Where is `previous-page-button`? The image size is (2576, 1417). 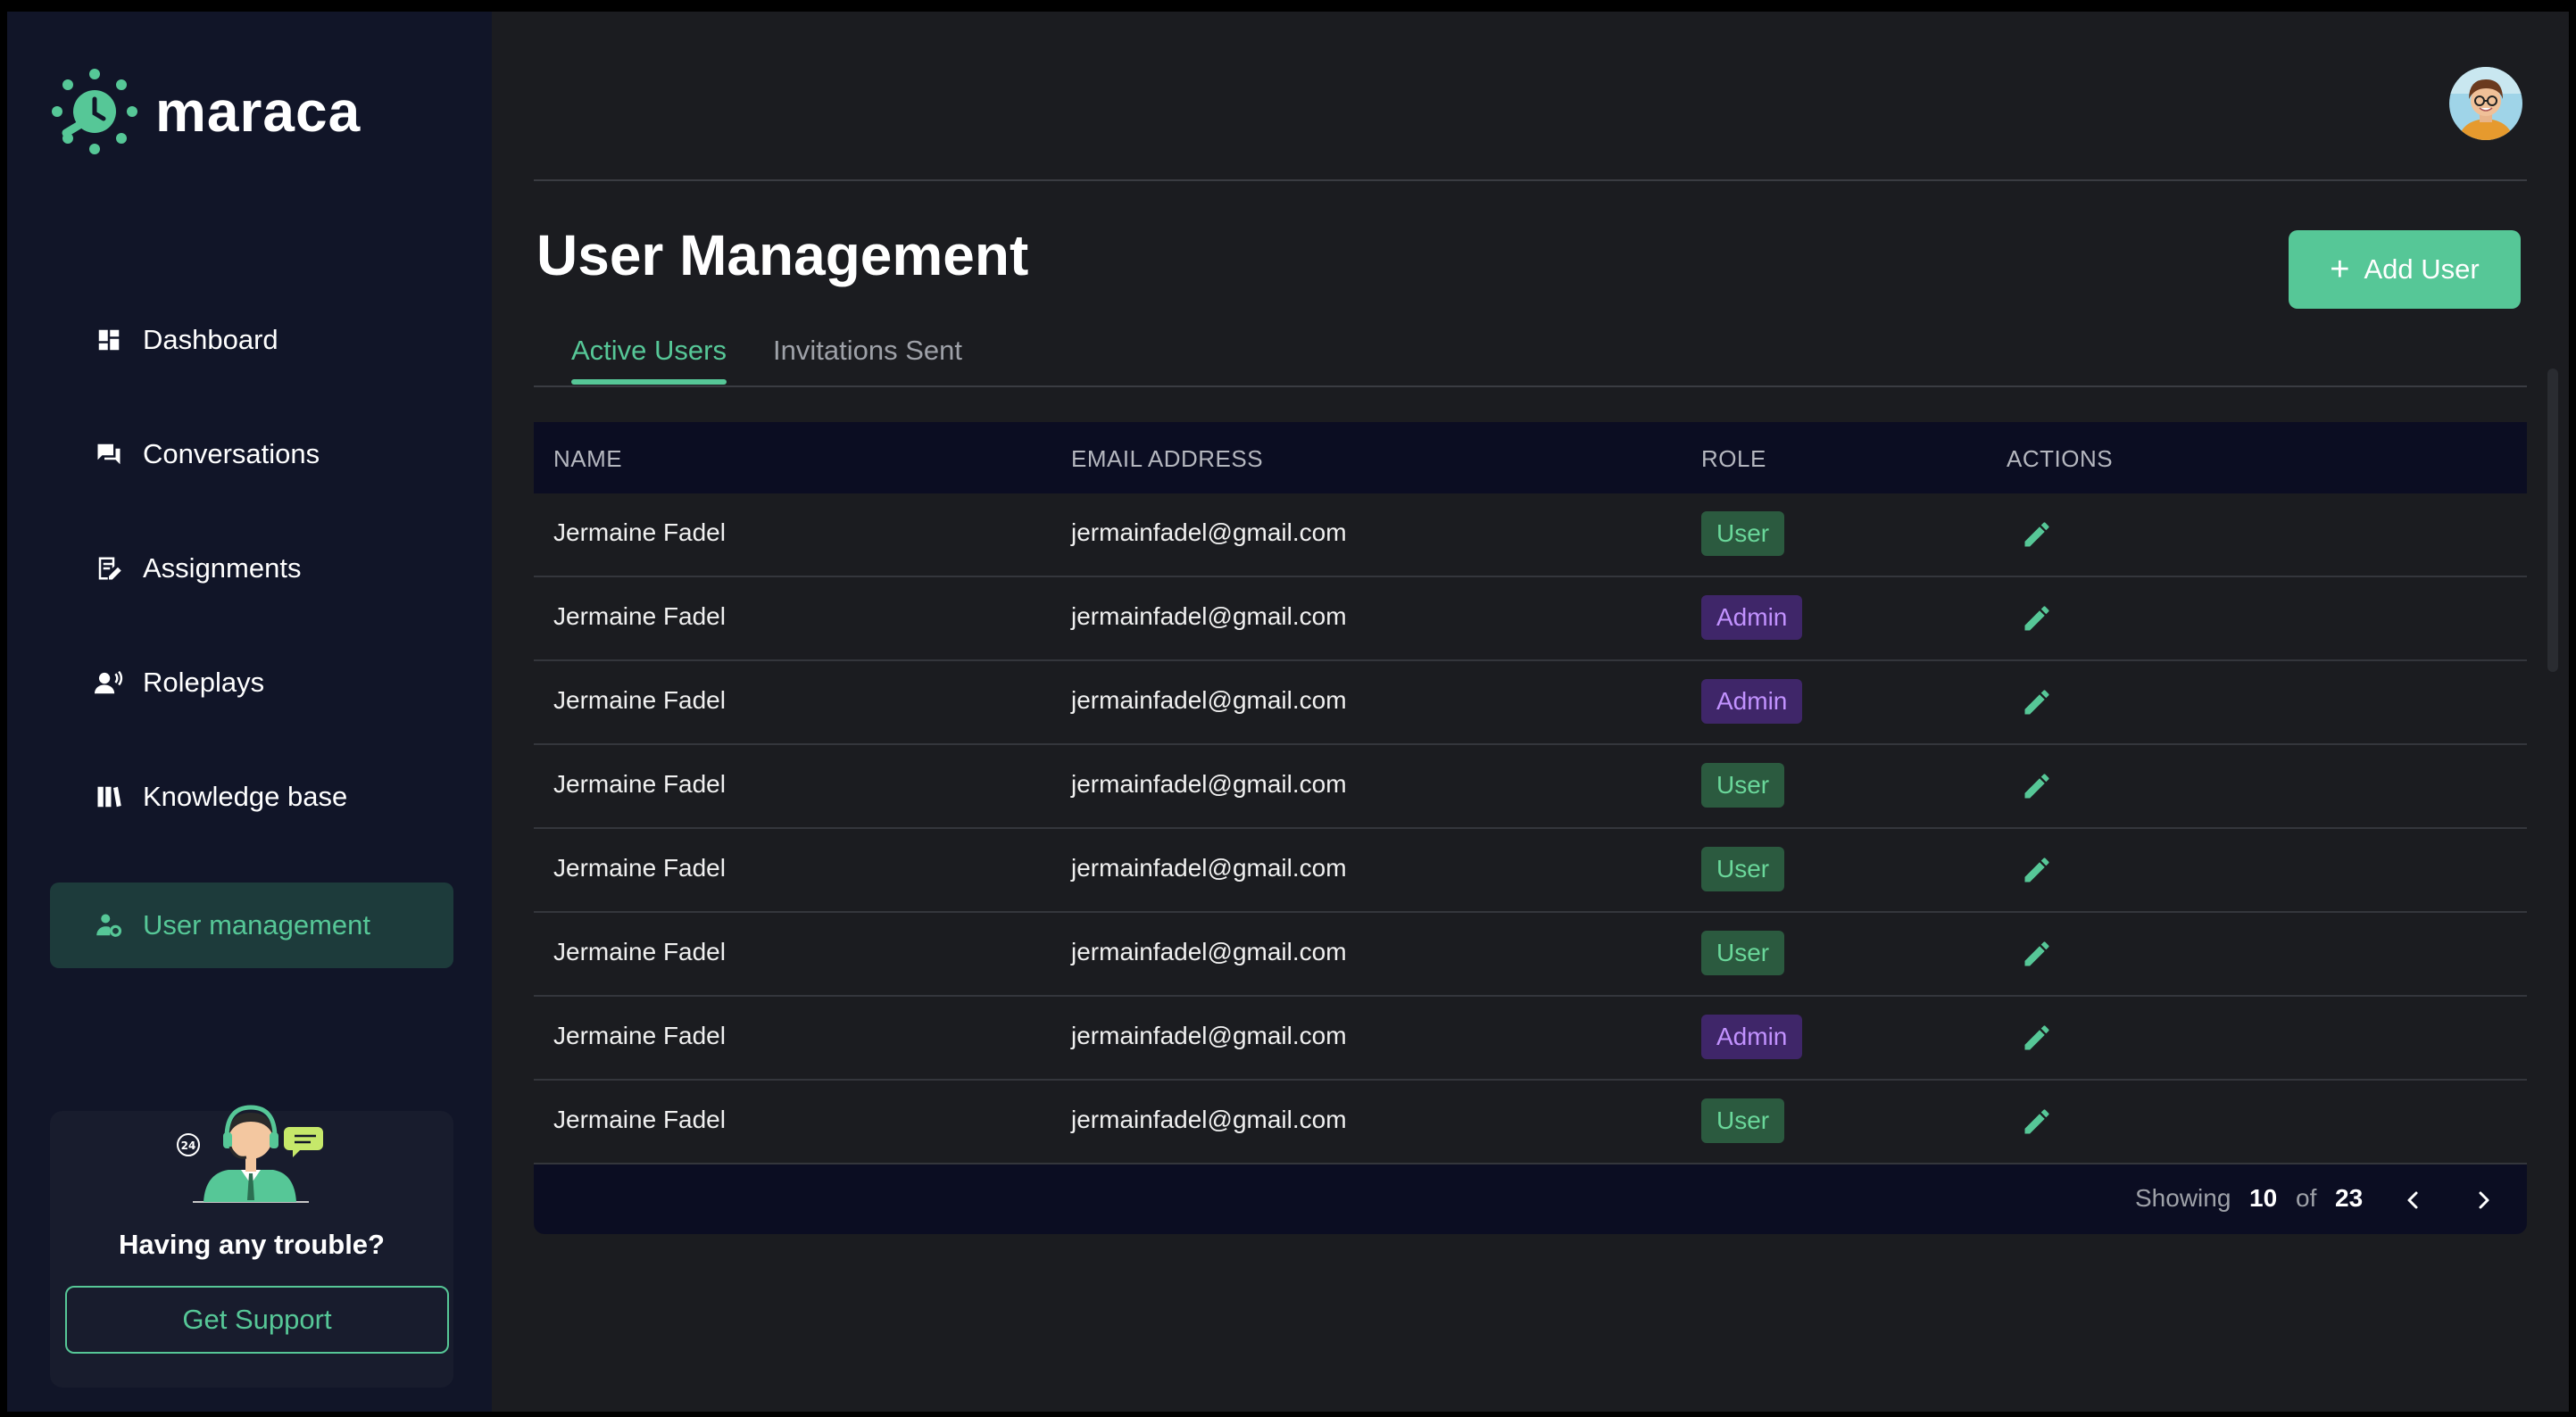 previous-page-button is located at coordinates (2413, 1200).